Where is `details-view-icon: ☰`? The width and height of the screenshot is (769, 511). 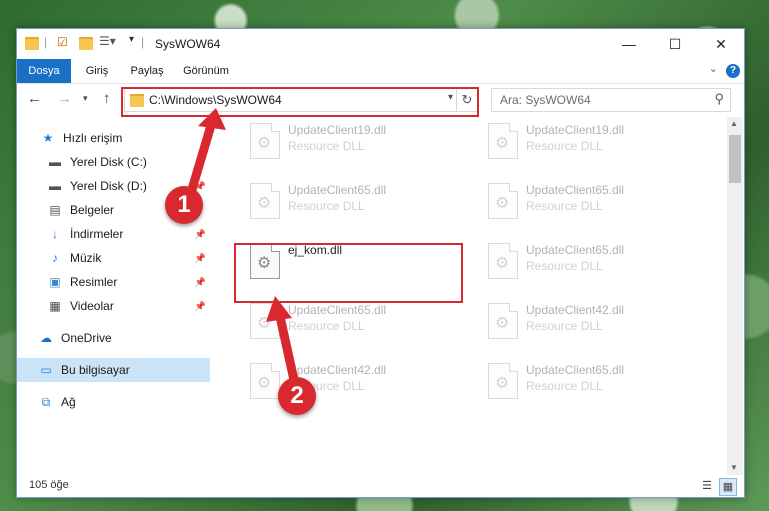
details-view-icon: ☰ is located at coordinates (707, 486).